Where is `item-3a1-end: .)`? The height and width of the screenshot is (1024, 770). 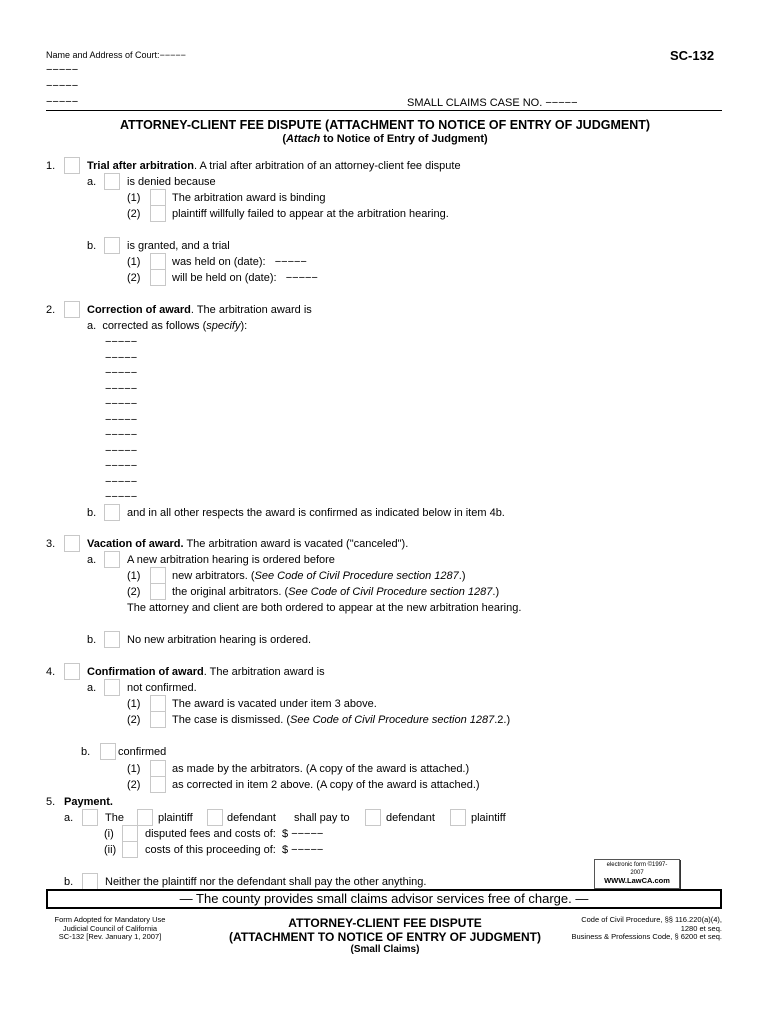 item-3a1-end: .) is located at coordinates (462, 576).